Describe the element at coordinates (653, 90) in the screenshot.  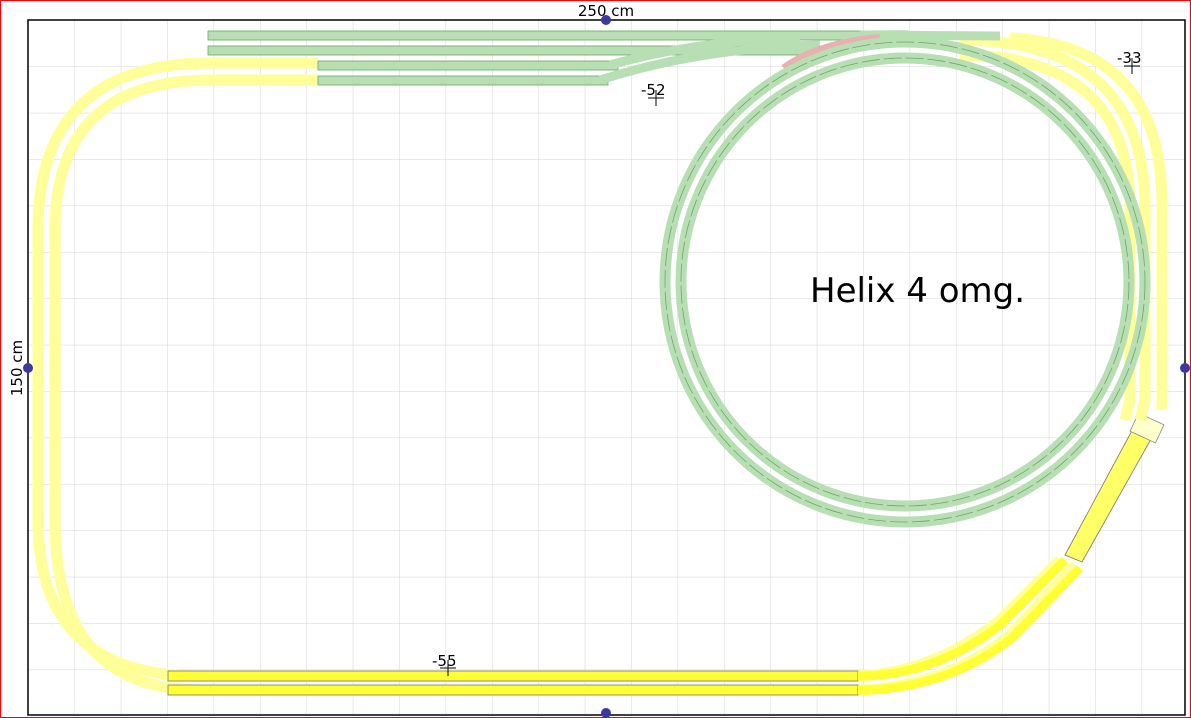
I see `elevation-label-top-left: -52` at that location.